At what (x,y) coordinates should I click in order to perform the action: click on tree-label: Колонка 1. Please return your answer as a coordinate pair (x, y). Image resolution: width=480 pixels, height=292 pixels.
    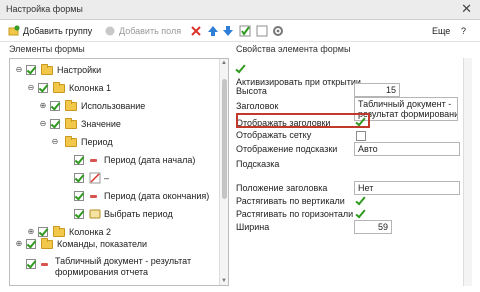
    Looking at the image, I should click on (90, 88).